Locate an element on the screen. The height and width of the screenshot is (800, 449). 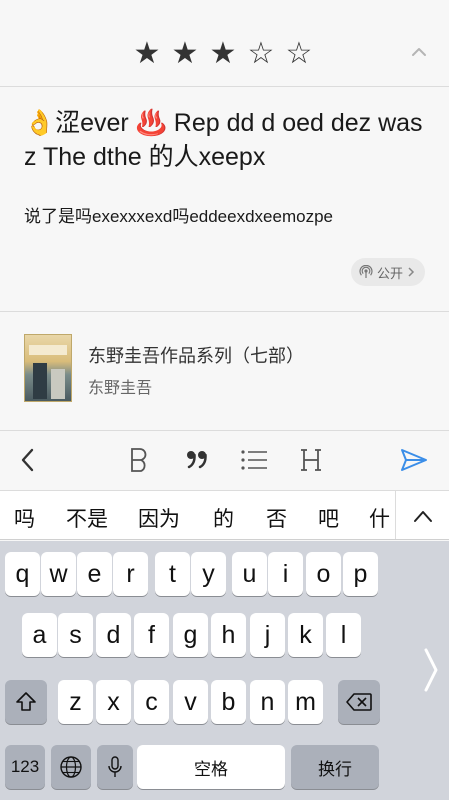
delete-key is located at coordinates (359, 702).